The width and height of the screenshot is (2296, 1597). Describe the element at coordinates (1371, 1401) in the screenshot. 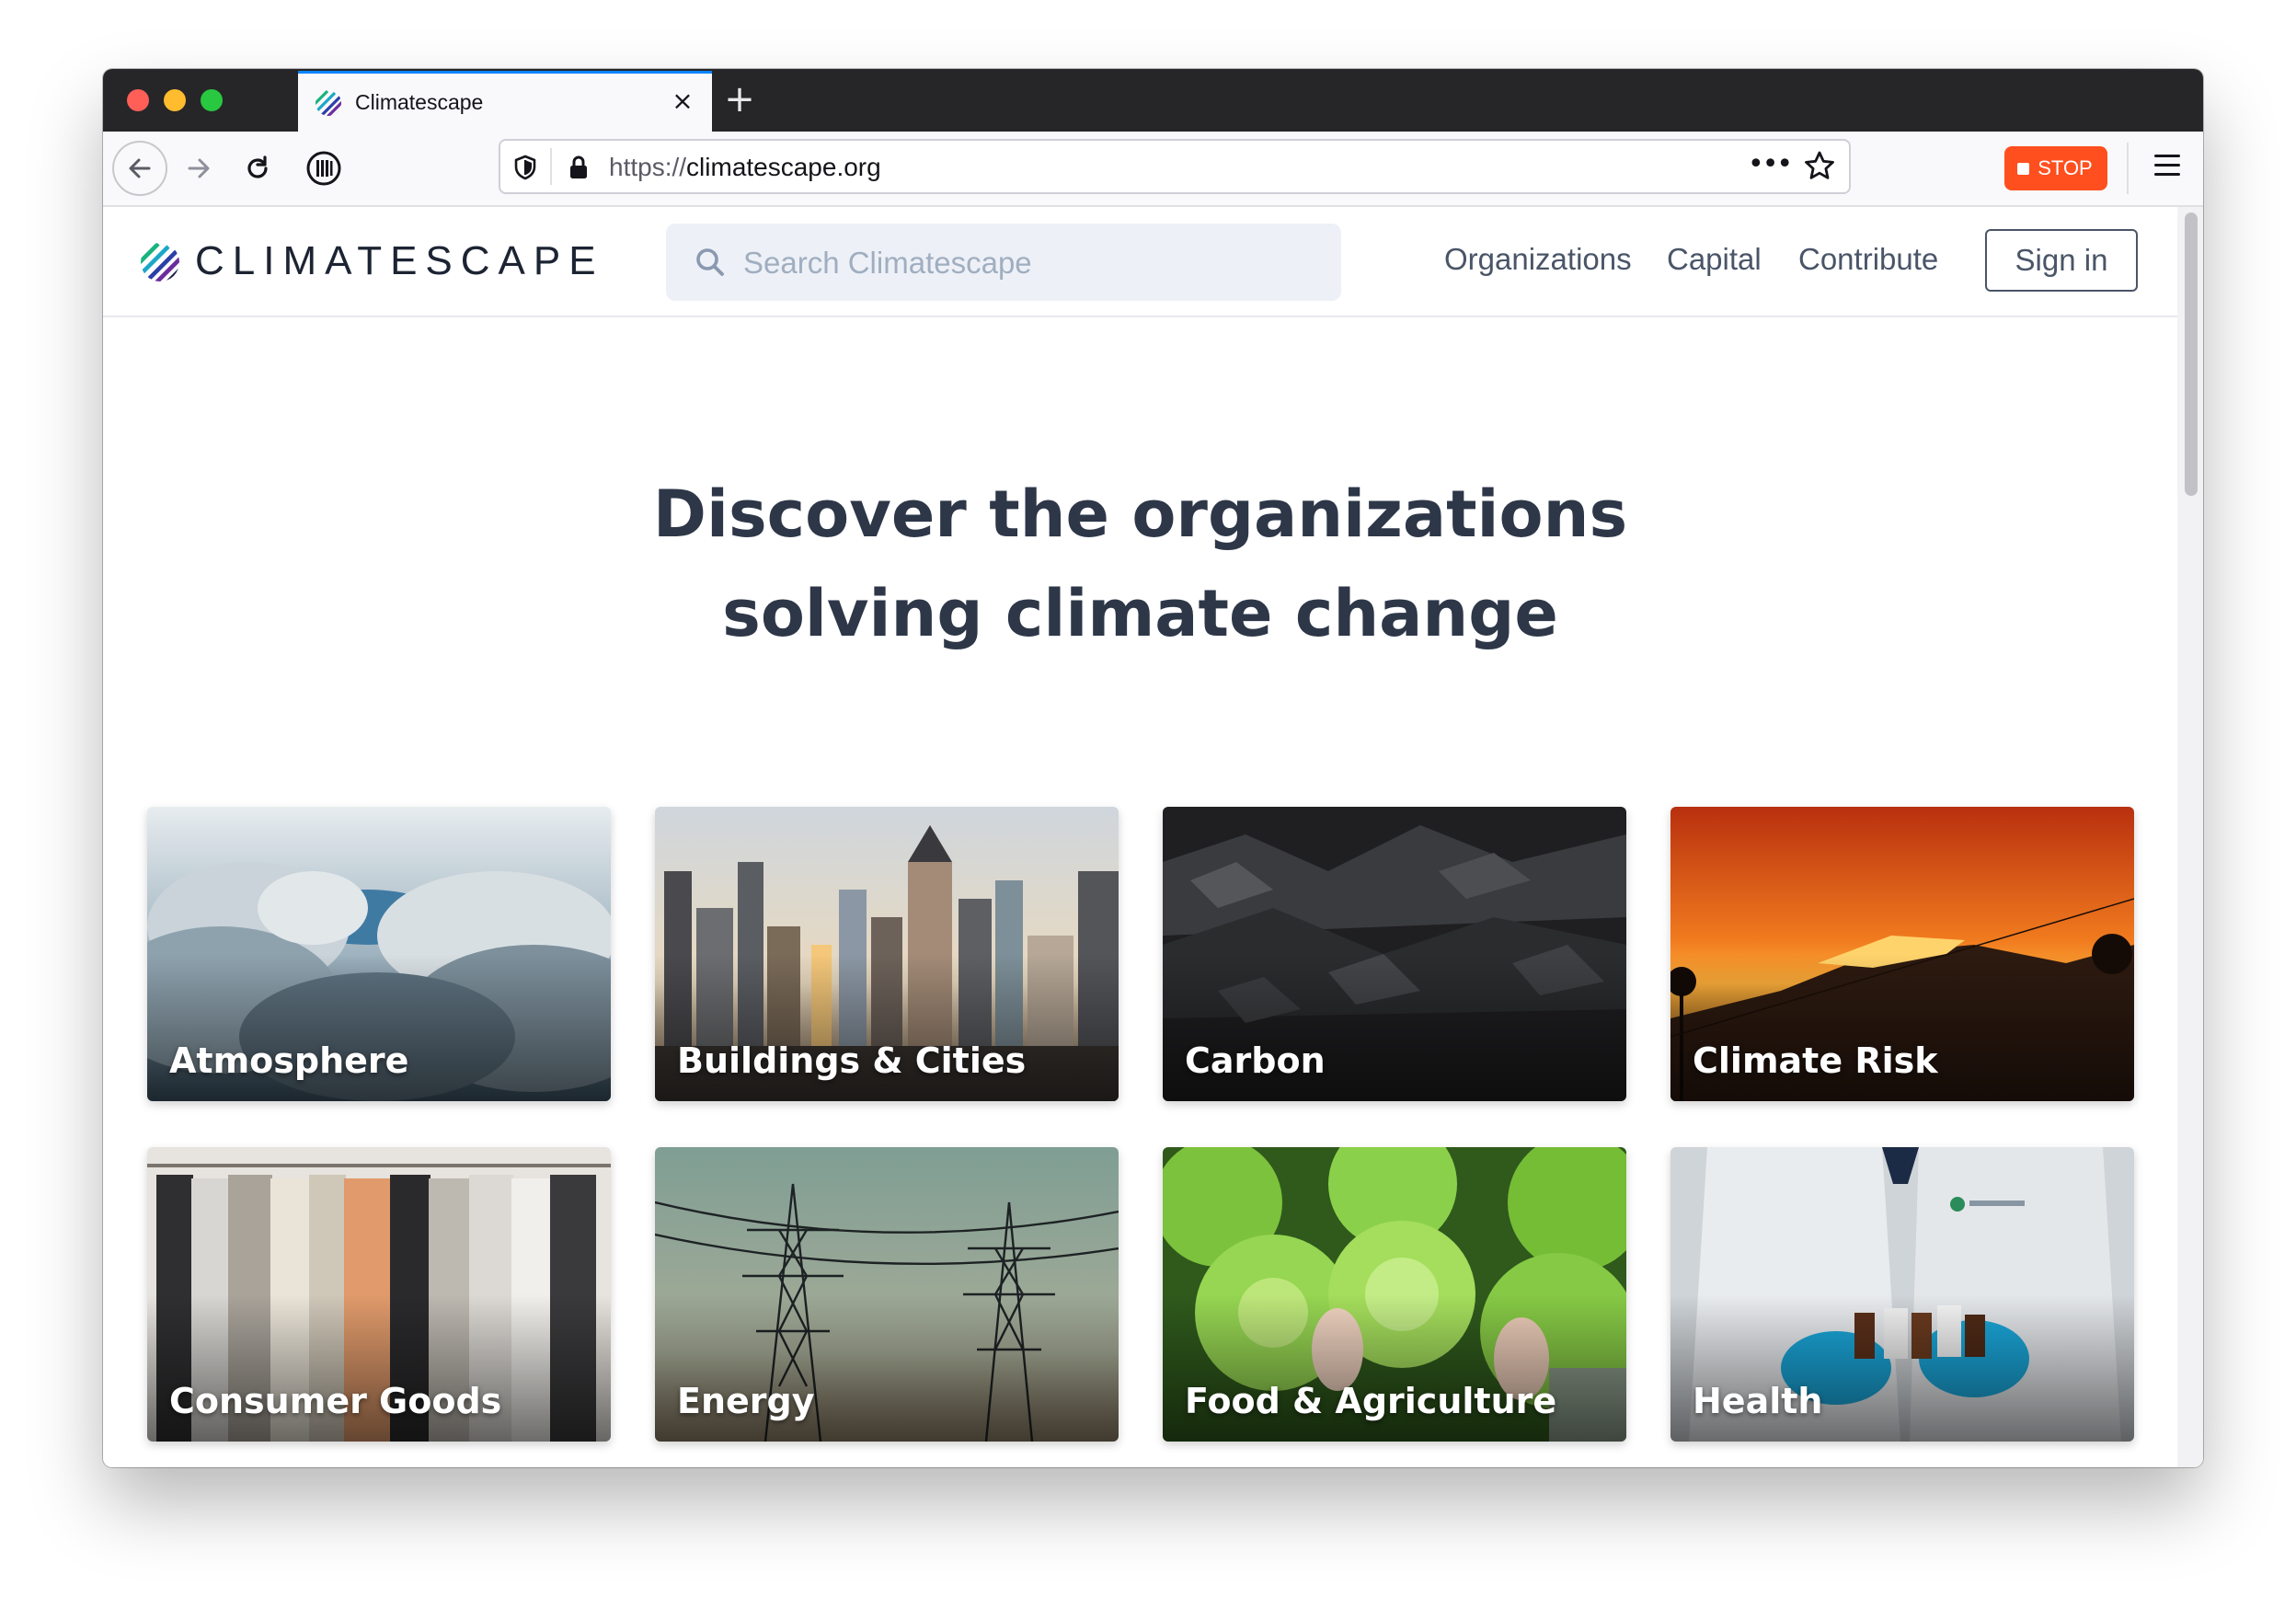

I see `category-label: Food & Agriculture` at that location.